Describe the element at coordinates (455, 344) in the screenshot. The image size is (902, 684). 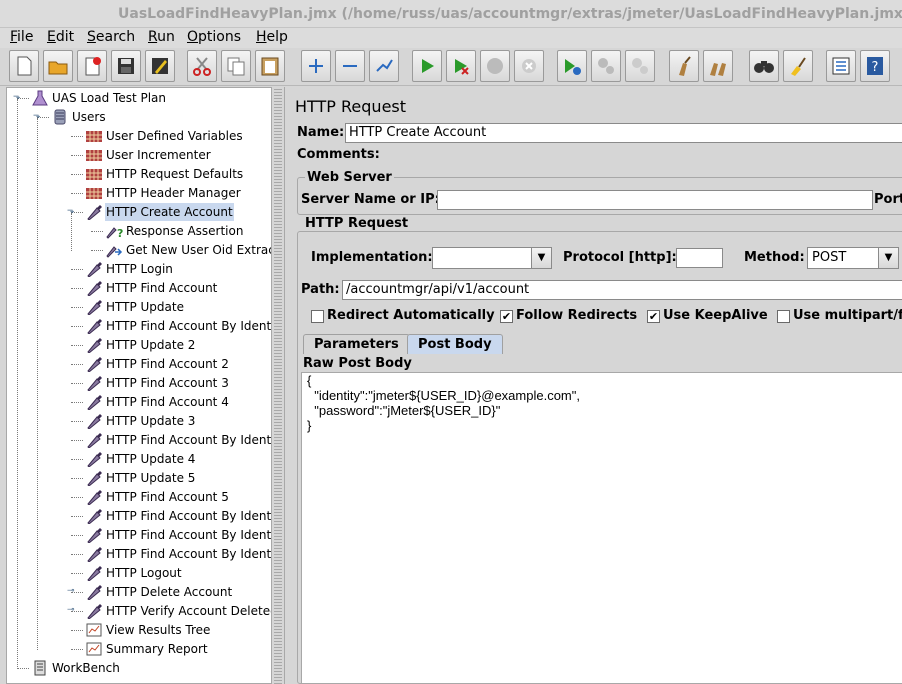
I see `tab-post-body: Post Body` at that location.